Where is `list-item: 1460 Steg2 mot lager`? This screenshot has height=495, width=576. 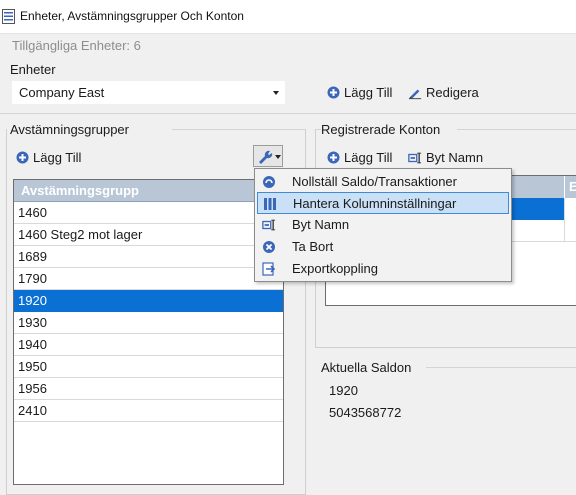
list-item: 1460 Steg2 mot lager is located at coordinates (148, 235).